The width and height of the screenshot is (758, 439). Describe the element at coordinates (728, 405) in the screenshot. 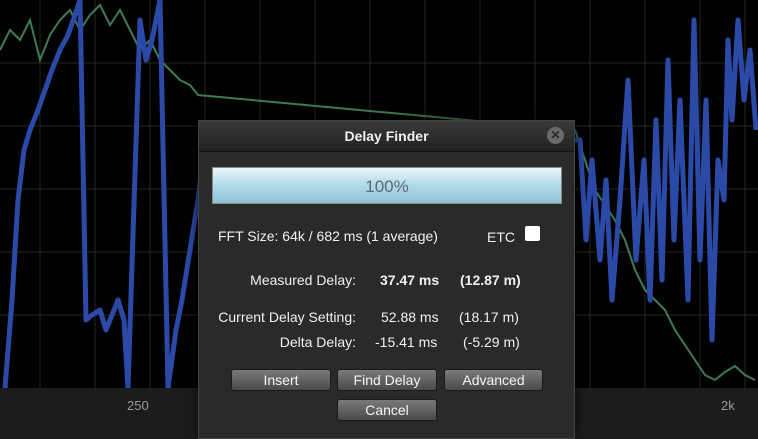

I see `axis-label-2k: 2k` at that location.